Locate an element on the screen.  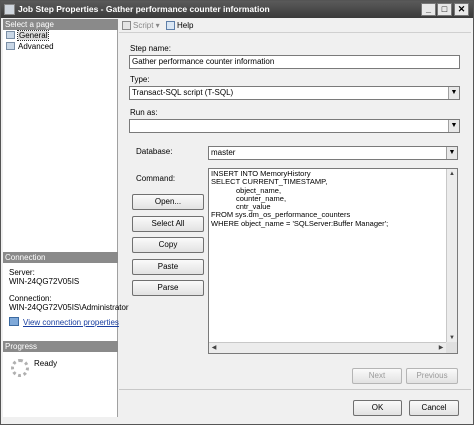
server-value: WIN-24QG72V05IS is located at coordinates (44, 281).